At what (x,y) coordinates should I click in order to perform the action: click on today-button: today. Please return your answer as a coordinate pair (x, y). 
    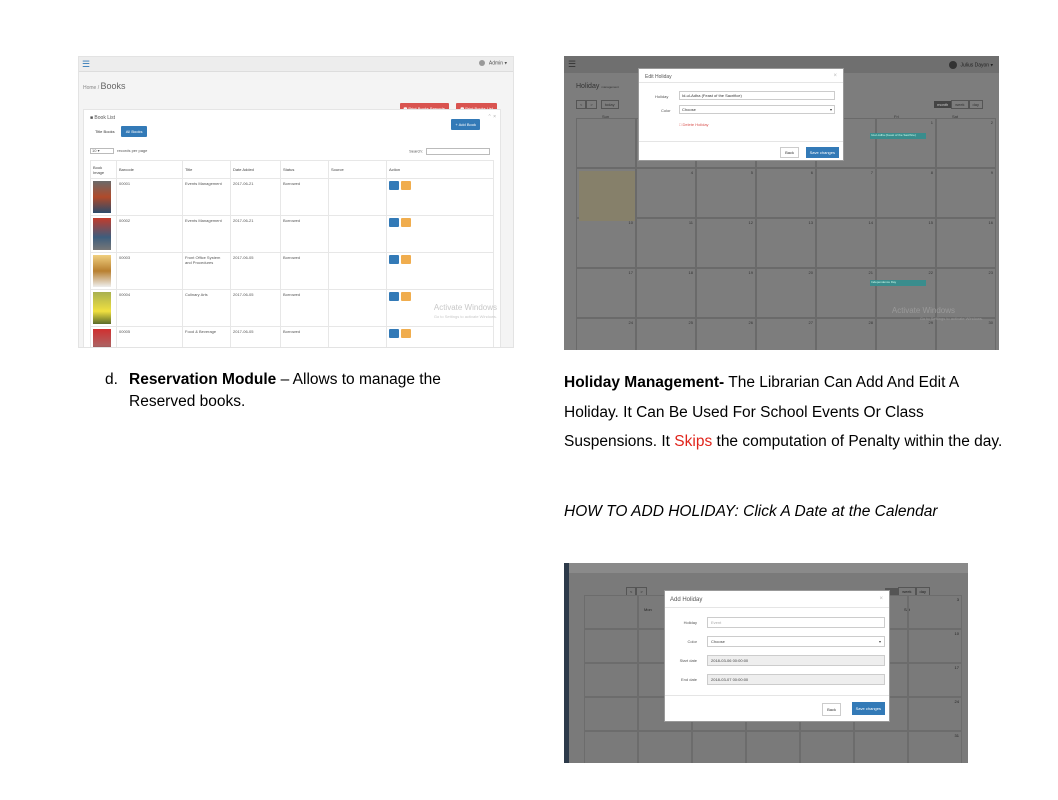
    Looking at the image, I should click on (609, 104).